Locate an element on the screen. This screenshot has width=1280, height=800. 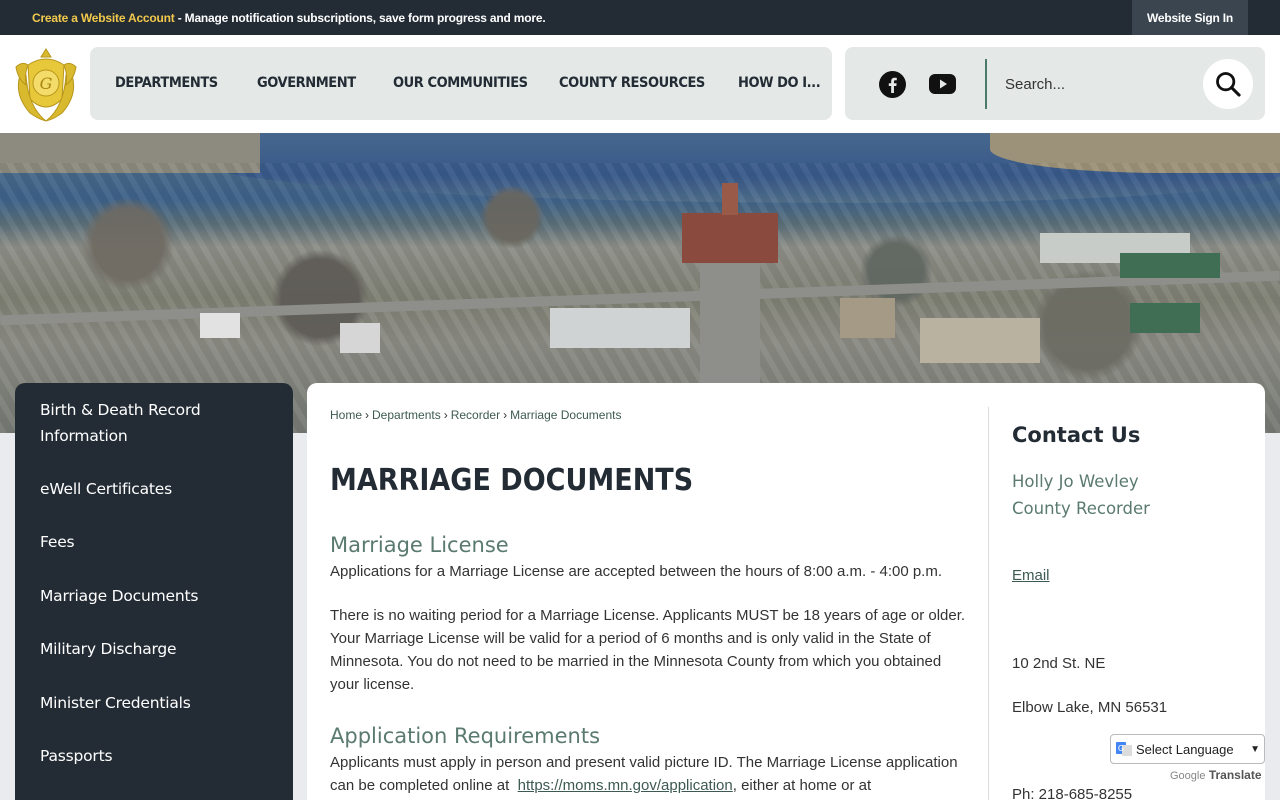
language-select-label: Select Language is located at coordinates (1185, 749).